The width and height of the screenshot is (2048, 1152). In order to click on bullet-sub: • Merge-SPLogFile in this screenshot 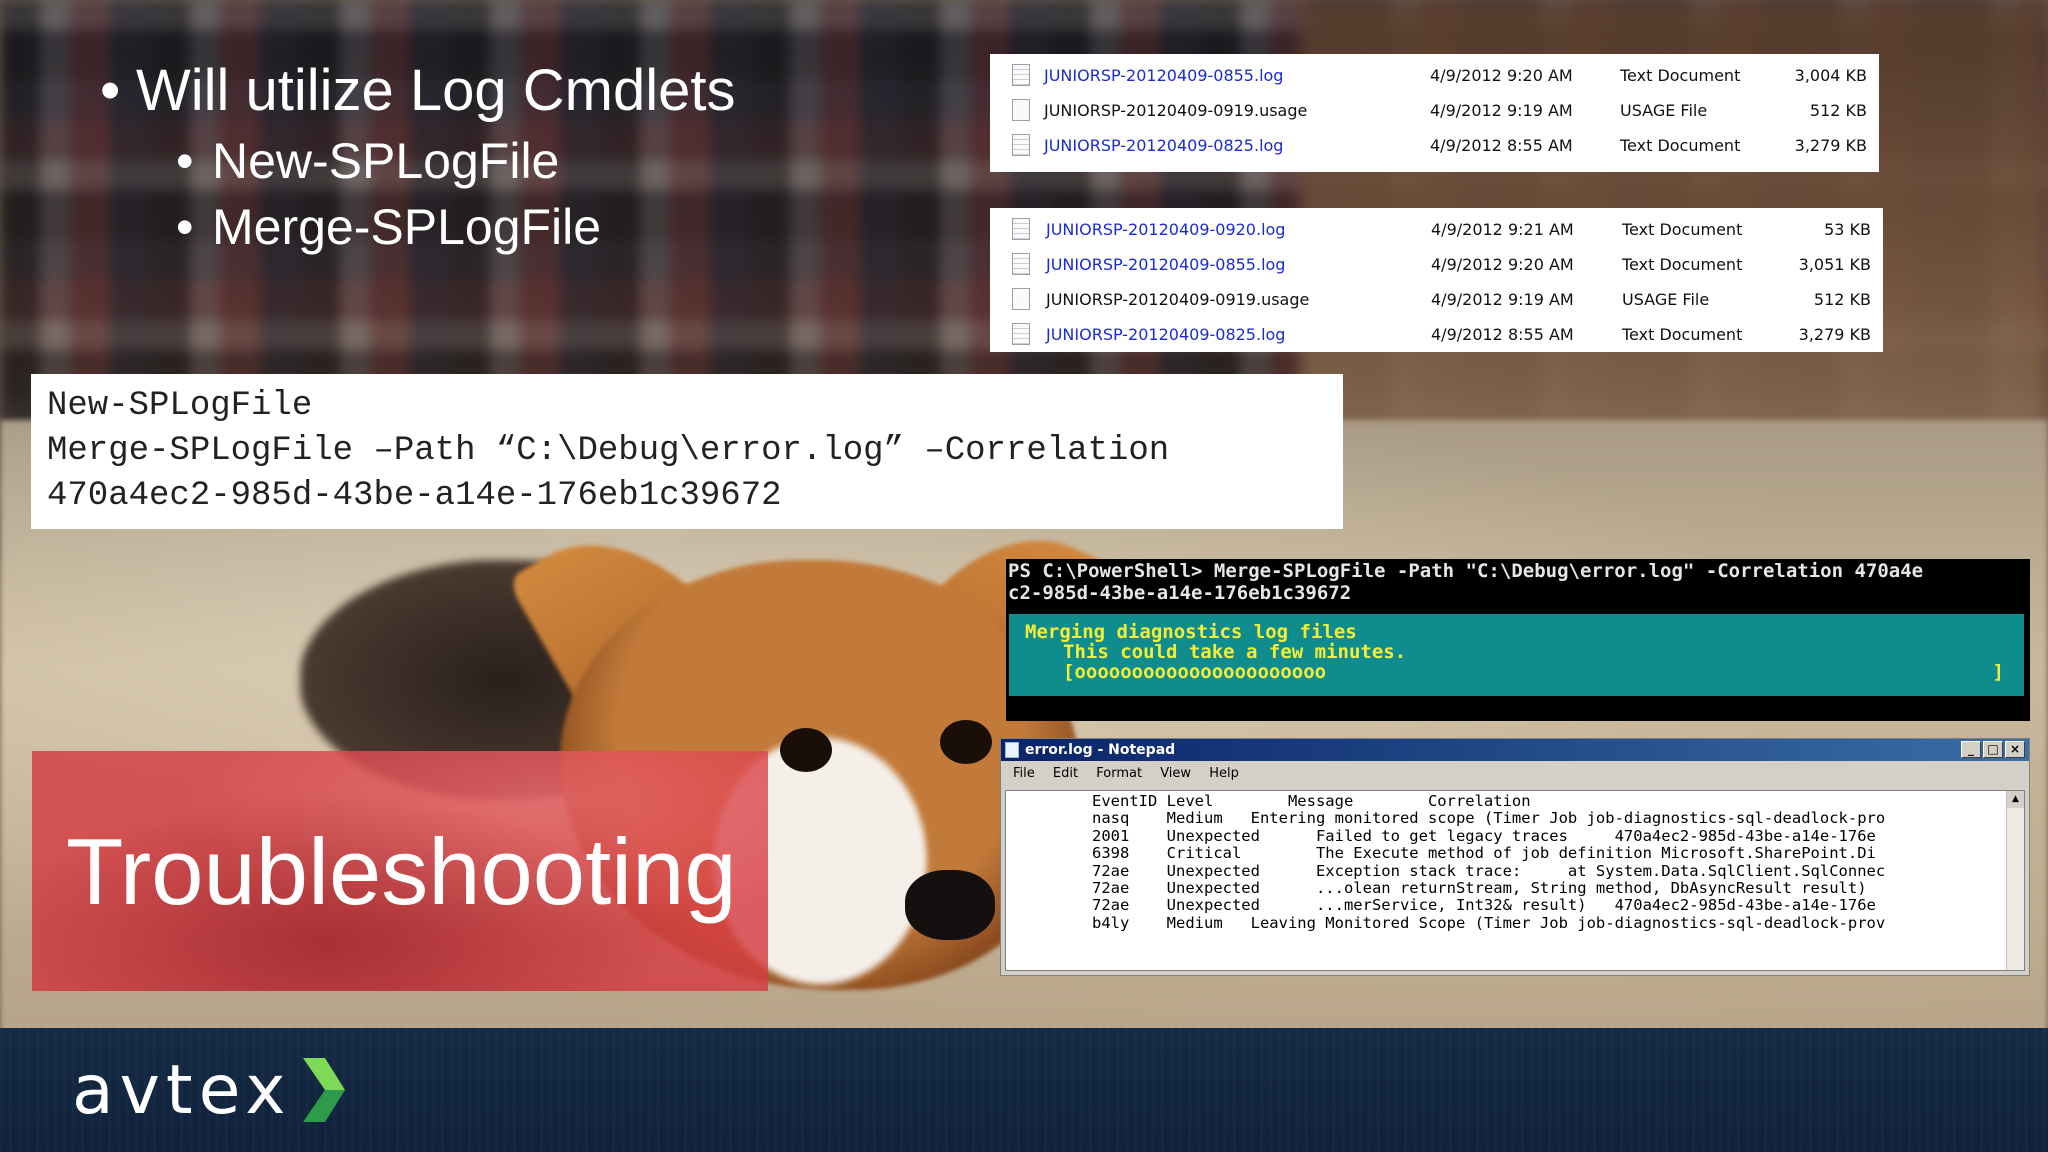, I will do `click(456, 227)`.